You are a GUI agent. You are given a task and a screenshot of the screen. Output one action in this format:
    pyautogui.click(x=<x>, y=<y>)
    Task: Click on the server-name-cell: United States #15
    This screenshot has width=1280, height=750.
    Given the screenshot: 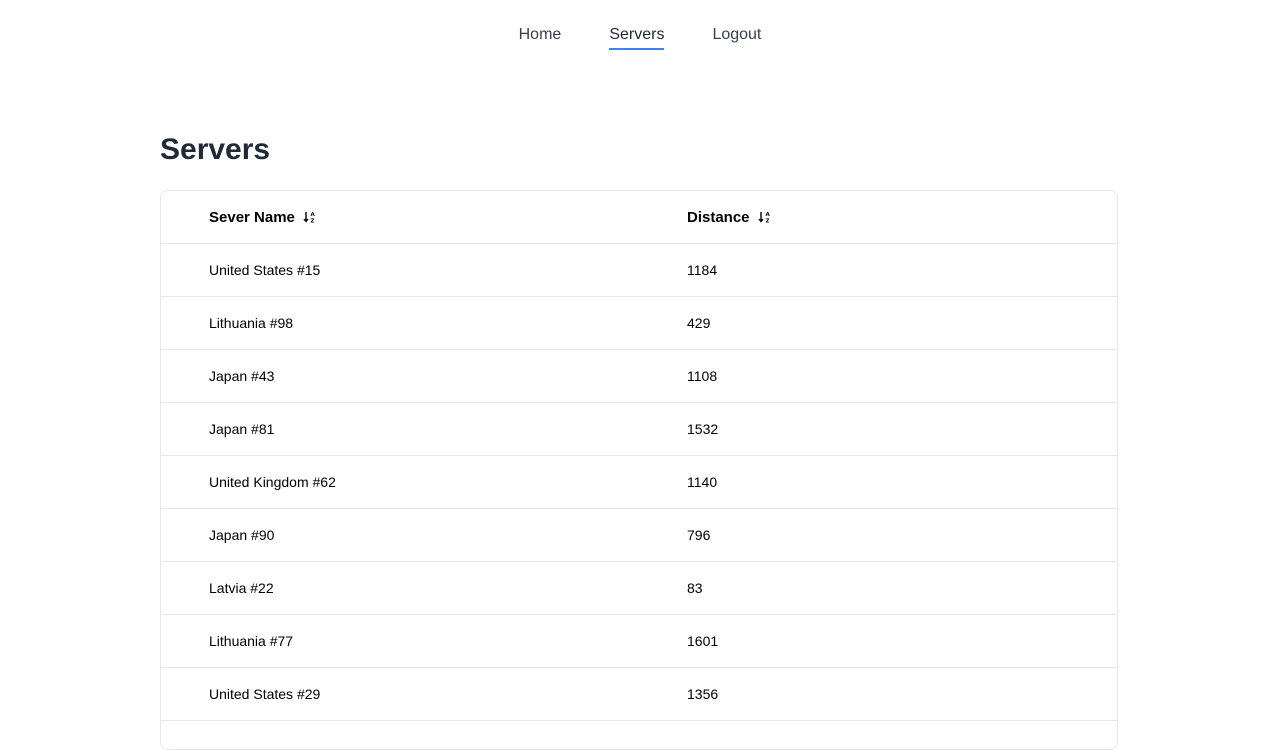 What is the action you would take?
    pyautogui.click(x=265, y=270)
    